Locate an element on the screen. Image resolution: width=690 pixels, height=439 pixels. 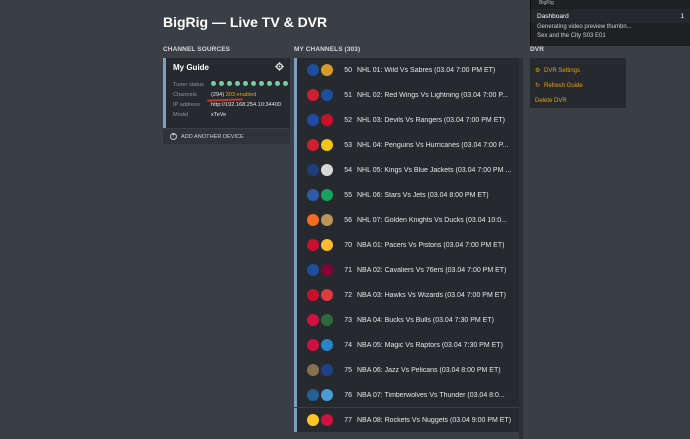
tuner-status-label: Tuner status is located at coordinates (188, 85).